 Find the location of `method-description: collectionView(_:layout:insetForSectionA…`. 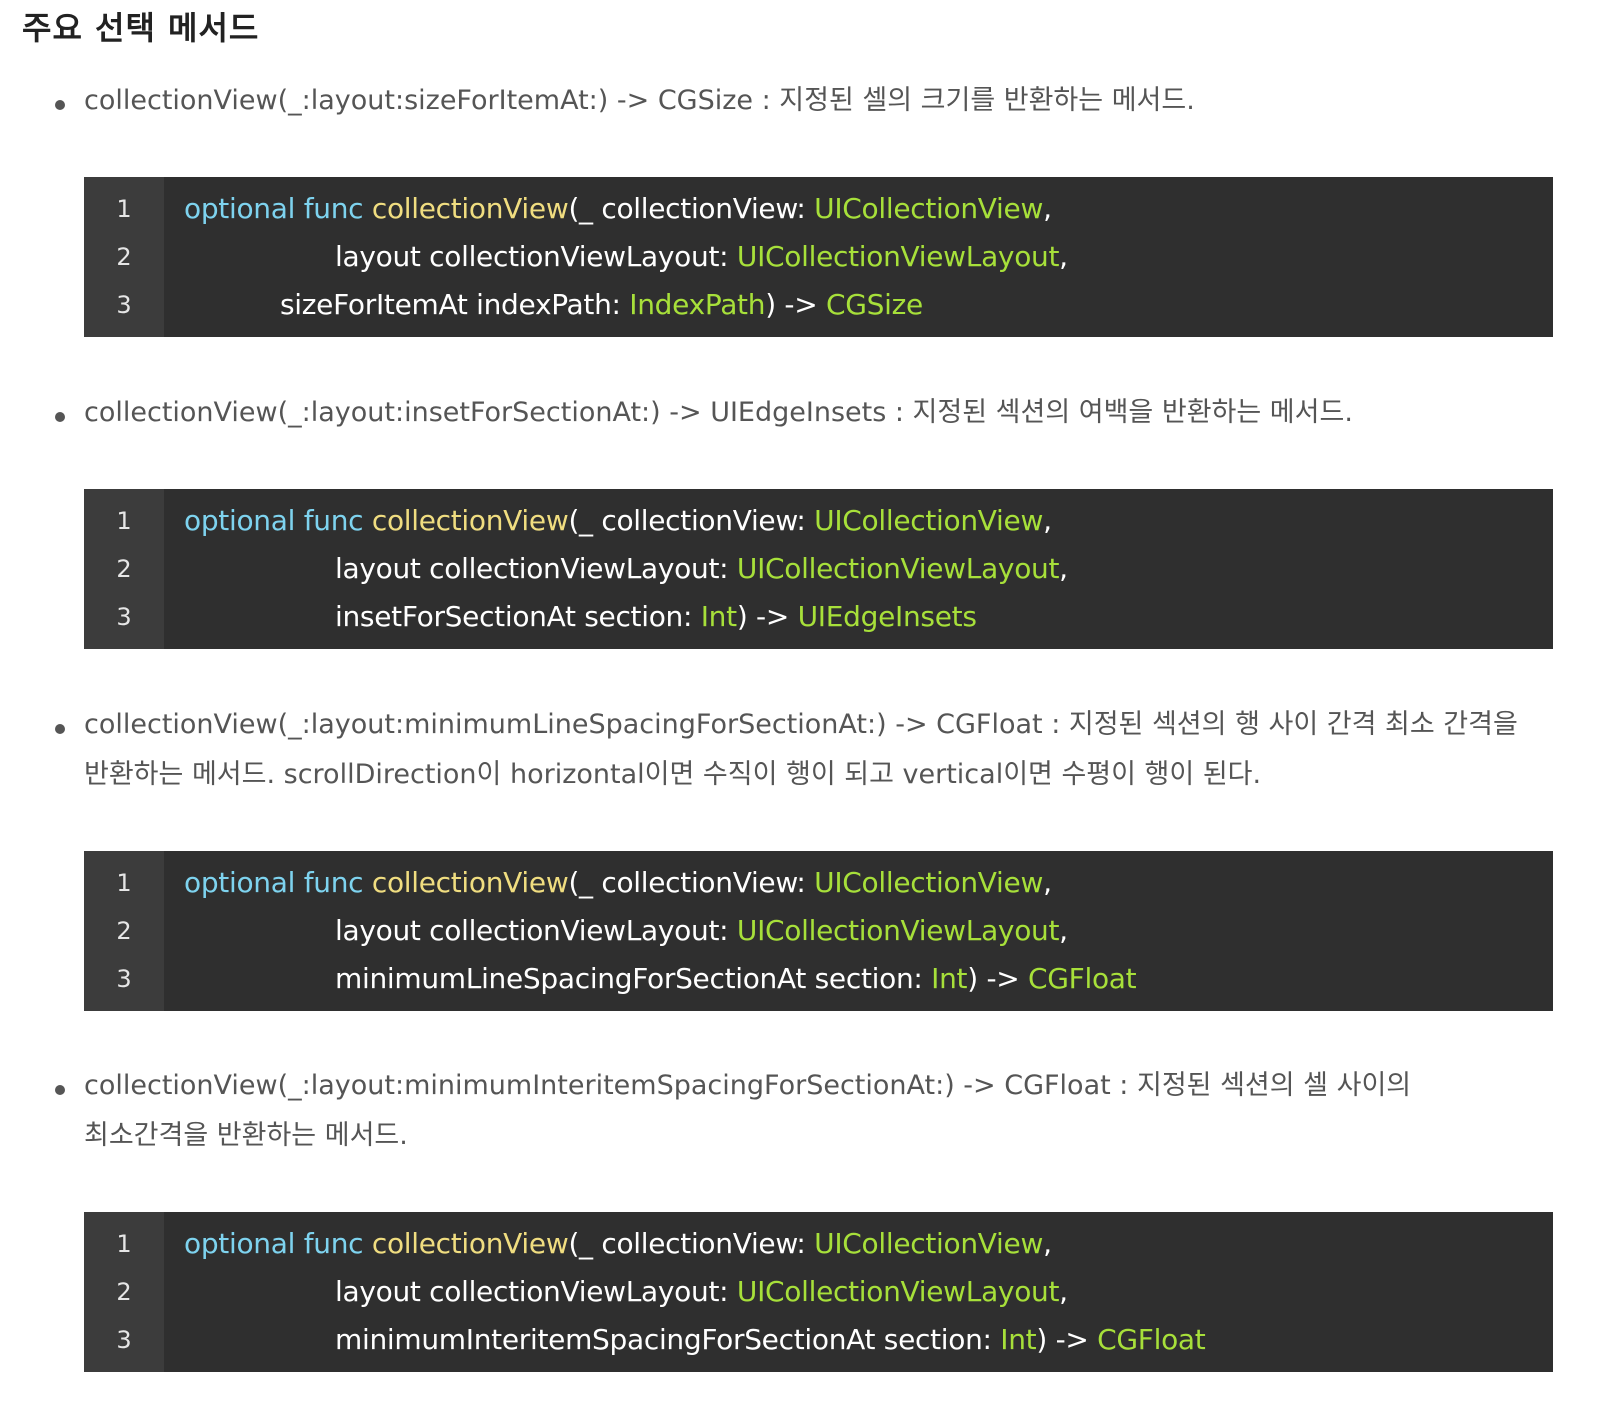

method-description: collectionView(_:layout:insetForSectionA… is located at coordinates (718, 412).